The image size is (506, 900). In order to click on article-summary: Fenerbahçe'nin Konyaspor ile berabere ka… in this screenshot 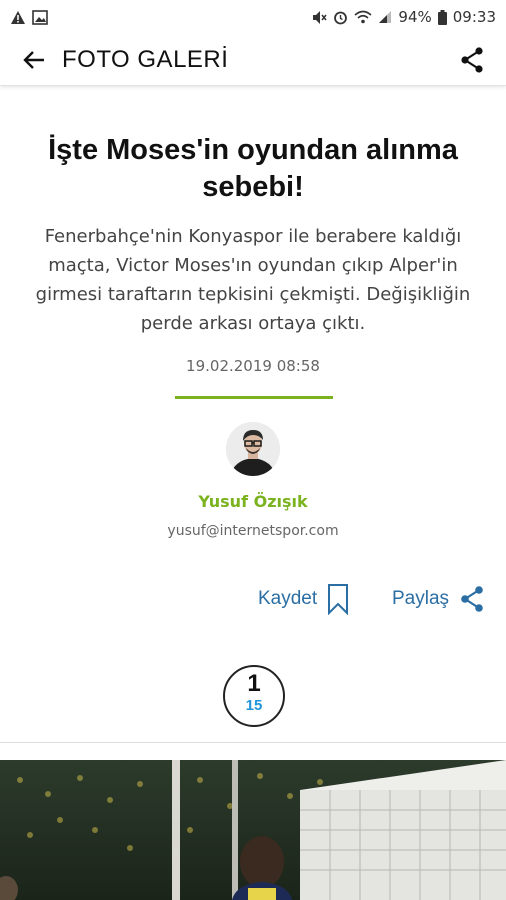, I will do `click(253, 280)`.